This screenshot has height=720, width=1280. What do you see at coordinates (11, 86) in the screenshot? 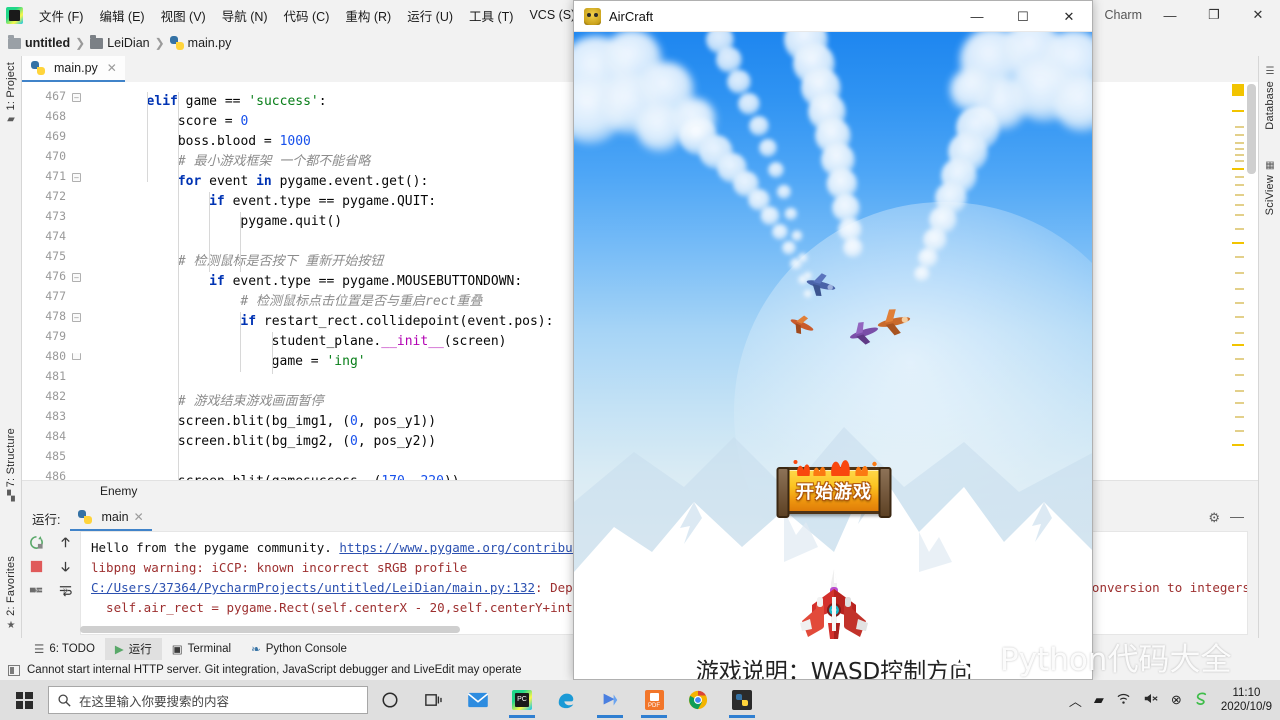
I see `sidebar-item-project-label: 1: Project` at bounding box center [11, 86].